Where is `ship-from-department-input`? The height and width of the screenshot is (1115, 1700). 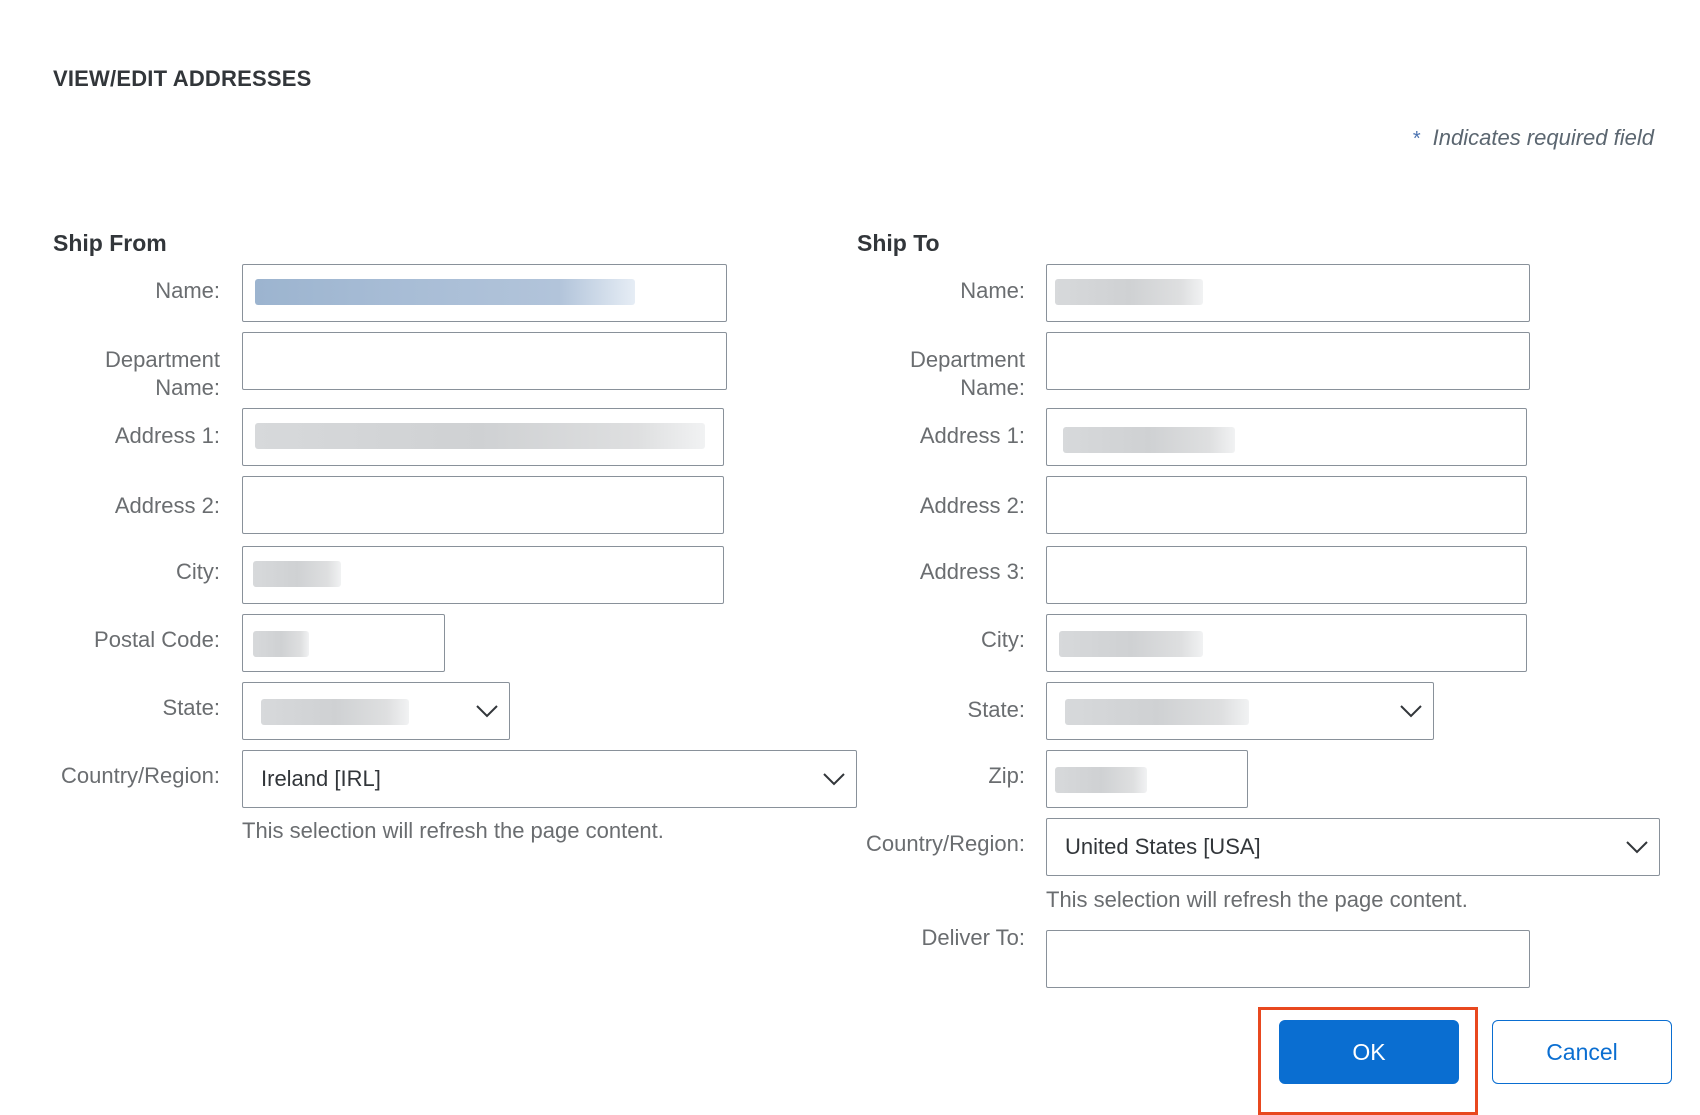 ship-from-department-input is located at coordinates (484, 361).